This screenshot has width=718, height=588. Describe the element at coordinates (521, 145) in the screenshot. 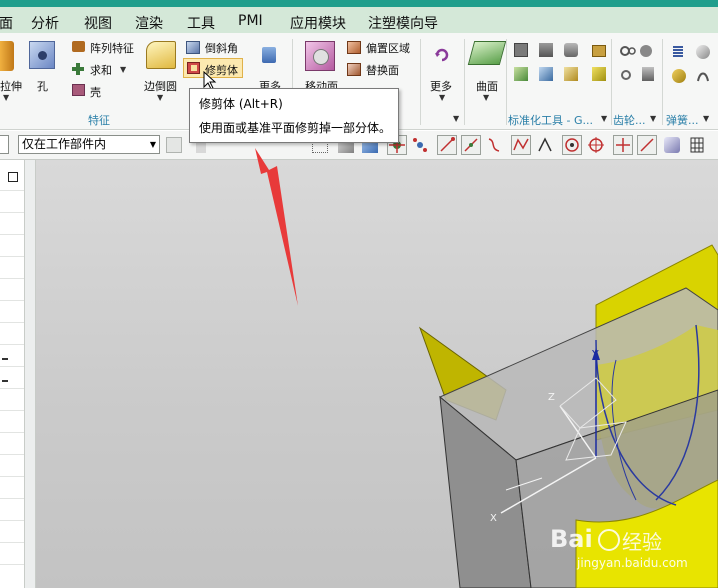

I see `snap-control-point-button` at that location.